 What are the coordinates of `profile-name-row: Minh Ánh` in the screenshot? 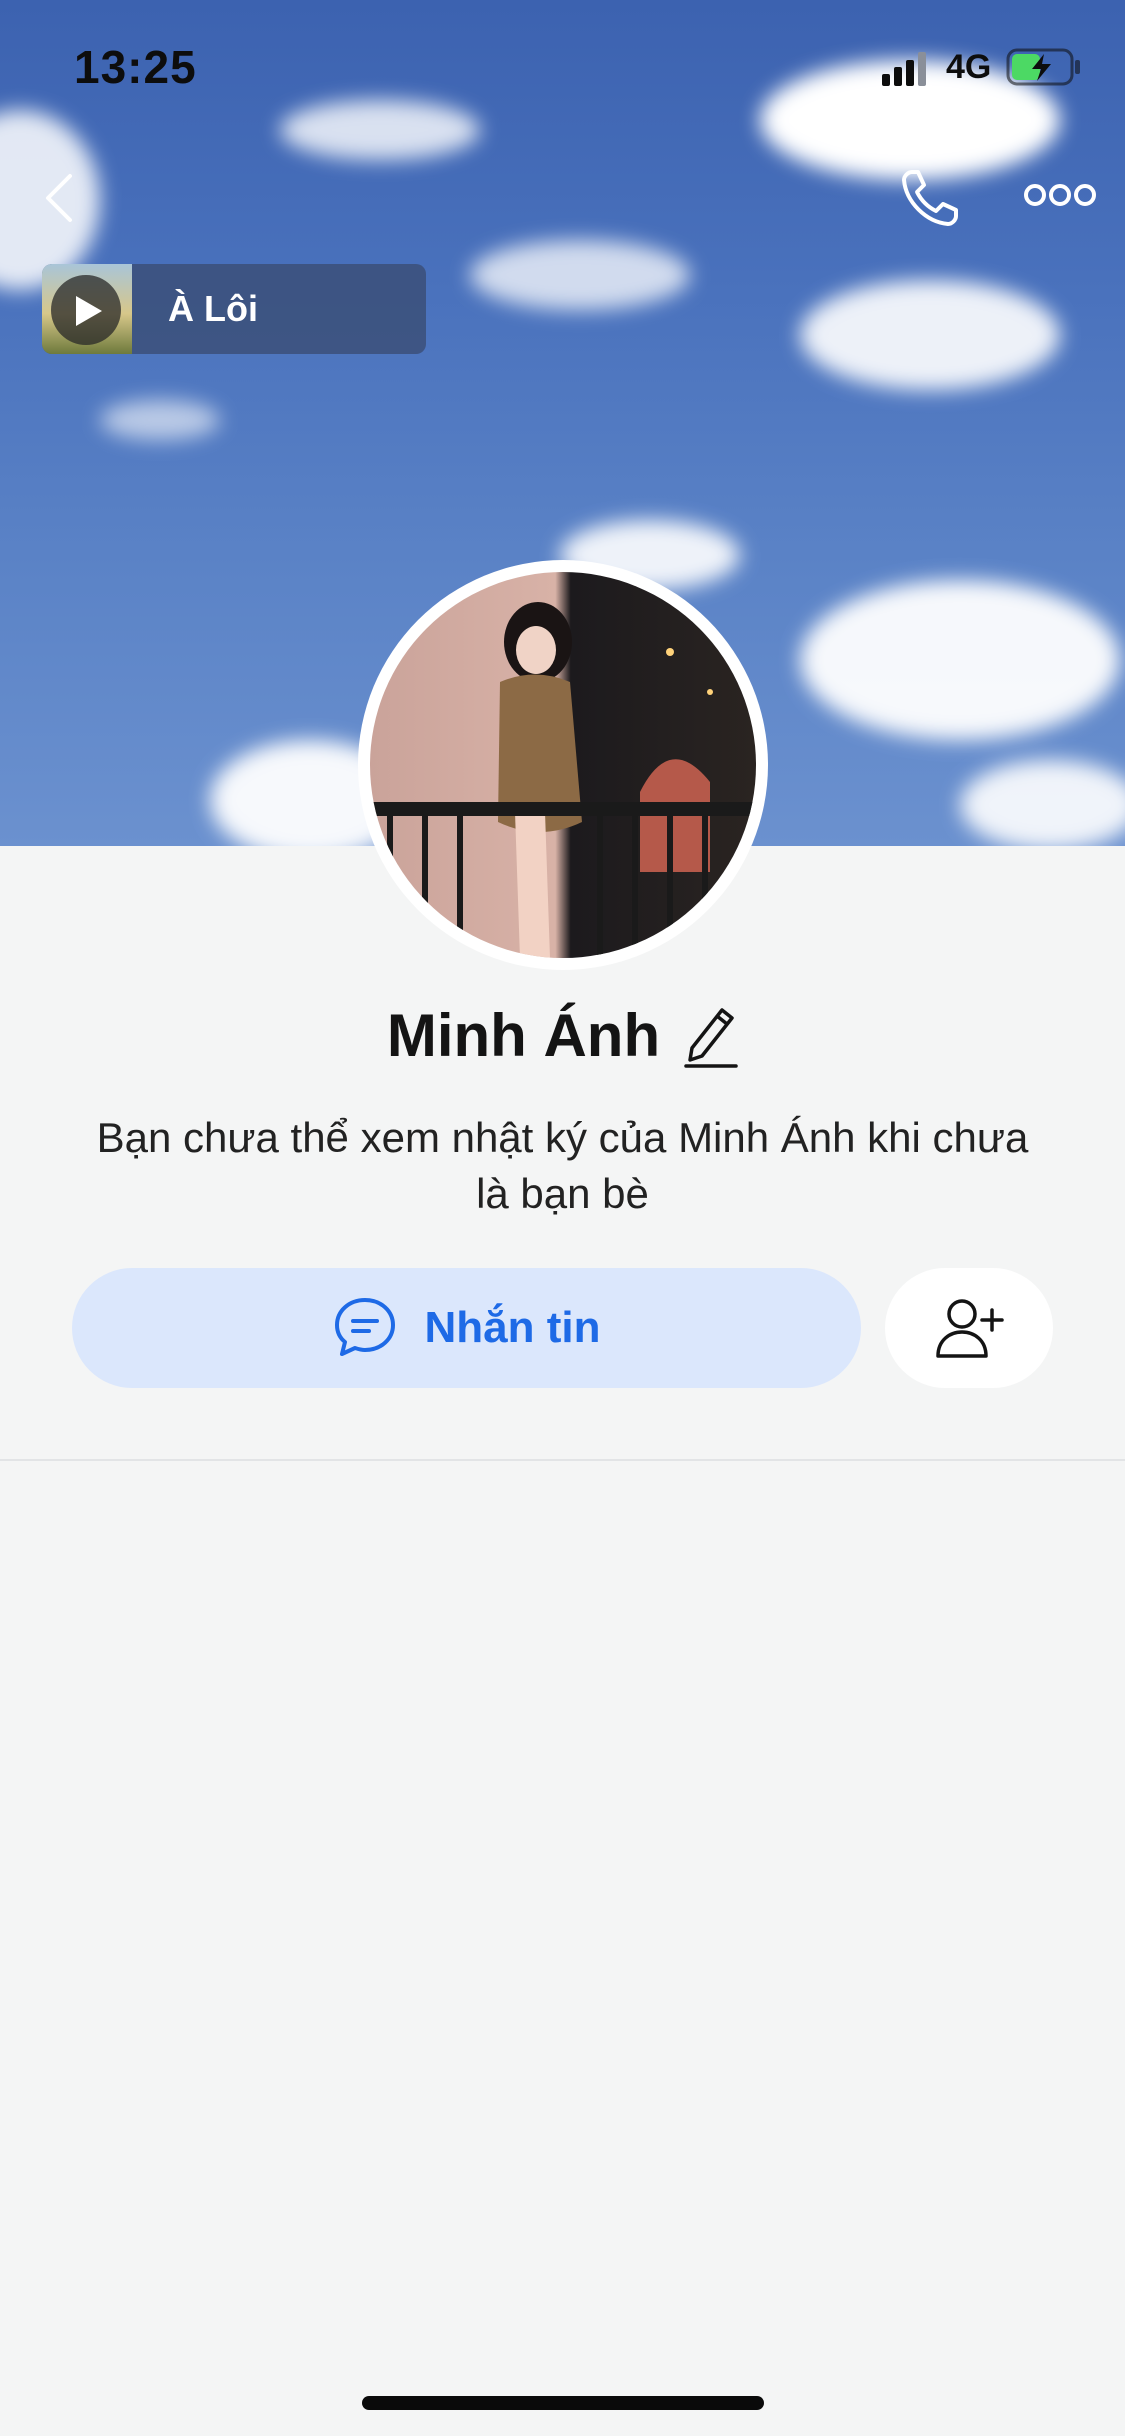 It's located at (562, 1035).